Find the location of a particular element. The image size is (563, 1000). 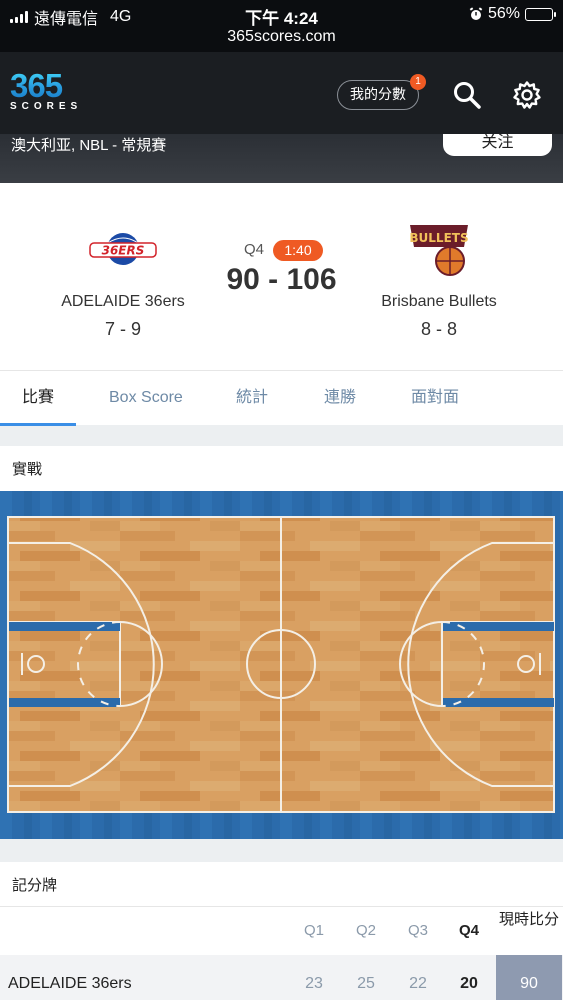

follow-button: 关注 is located at coordinates (497, 145).